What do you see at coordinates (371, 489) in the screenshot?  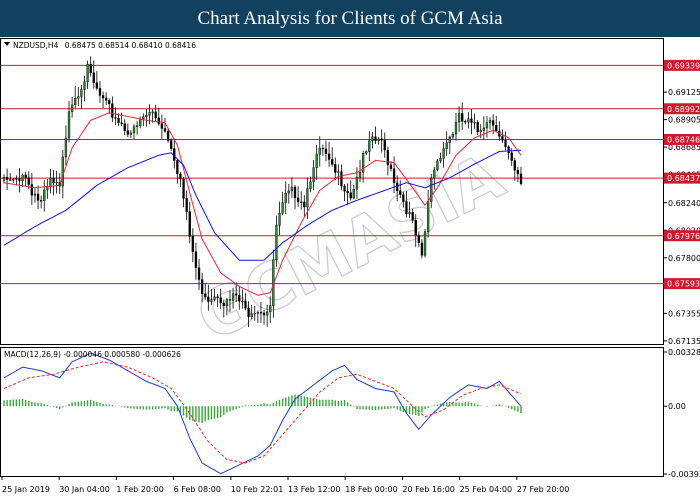 I see `time-tick-label: 18 Feb 00:00` at bounding box center [371, 489].